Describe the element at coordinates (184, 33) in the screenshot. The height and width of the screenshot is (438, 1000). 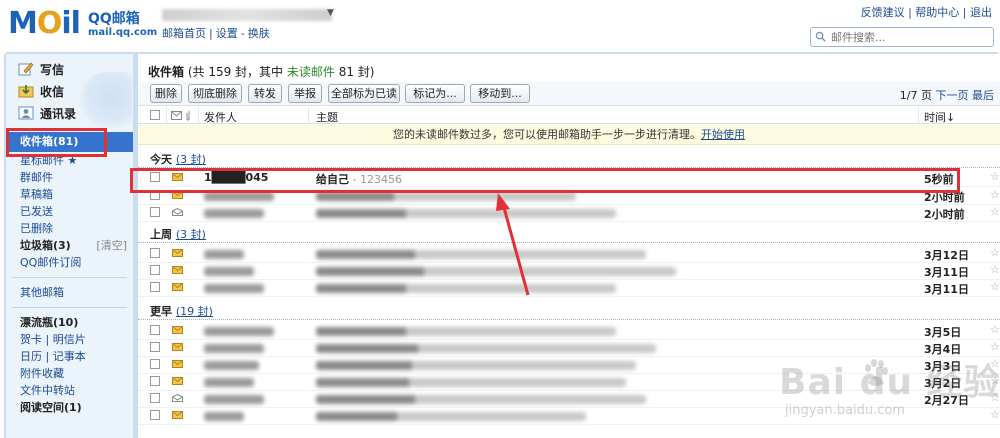
I see `link-mailbox-home: 邮箱首页` at that location.